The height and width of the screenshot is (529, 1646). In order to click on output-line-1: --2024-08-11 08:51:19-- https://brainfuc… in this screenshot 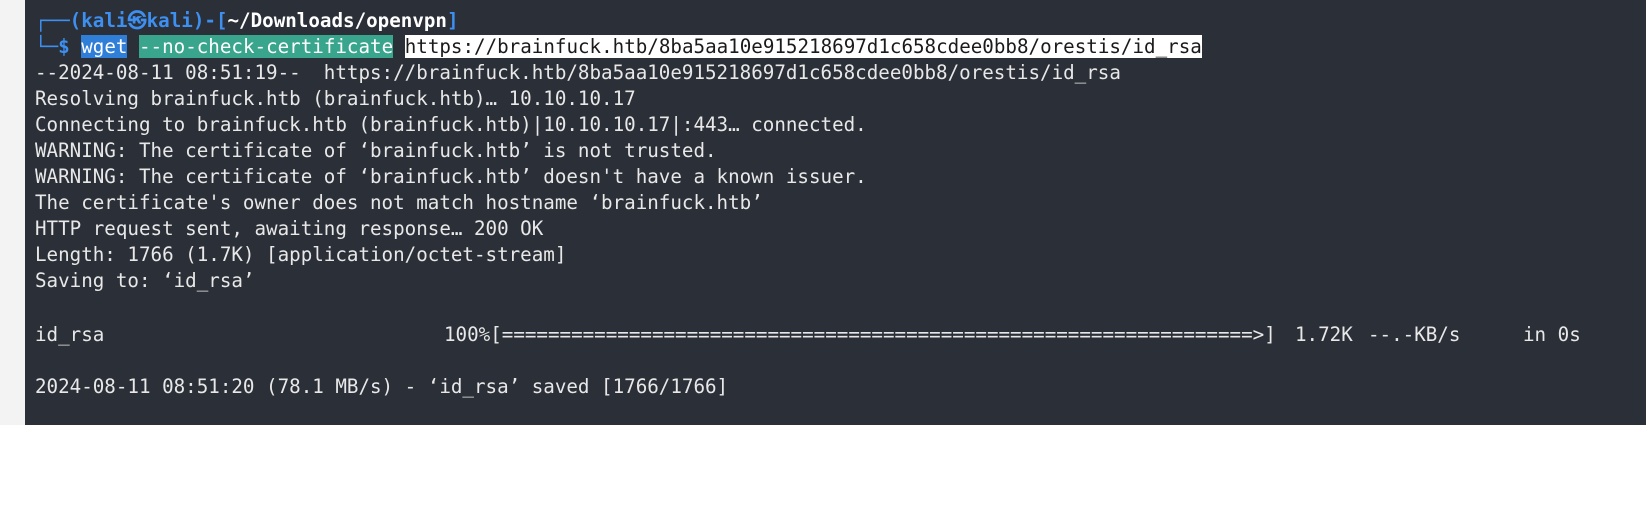, I will do `click(578, 72)`.